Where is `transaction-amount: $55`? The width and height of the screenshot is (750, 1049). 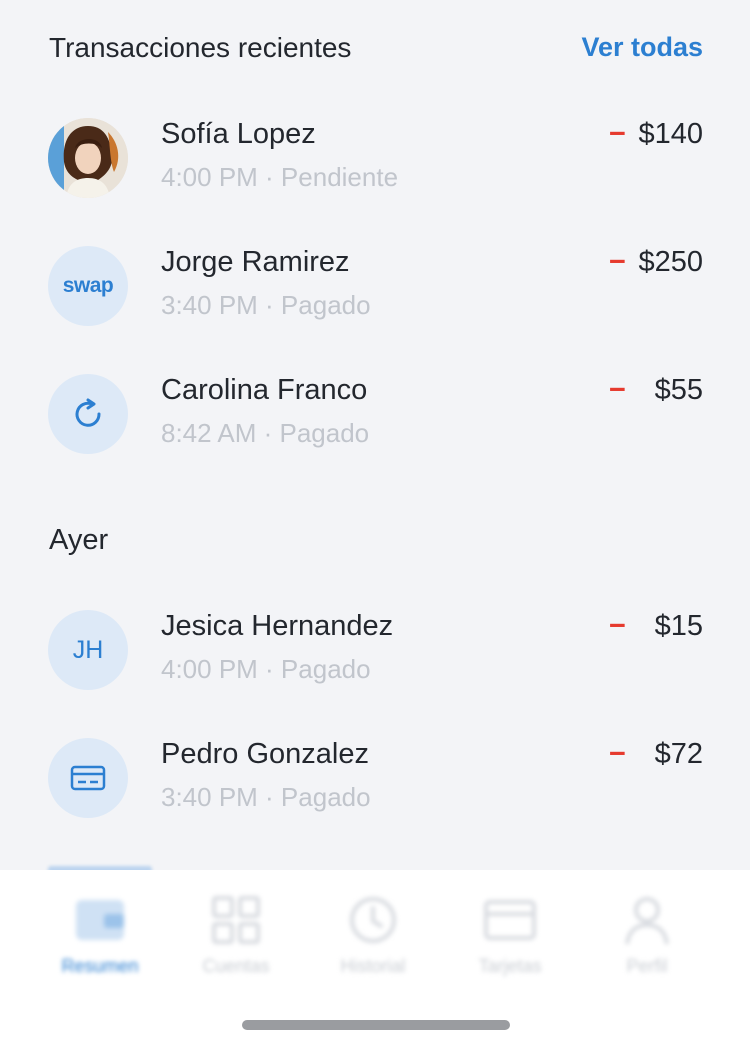
transaction-amount: $55 is located at coordinates (678, 390).